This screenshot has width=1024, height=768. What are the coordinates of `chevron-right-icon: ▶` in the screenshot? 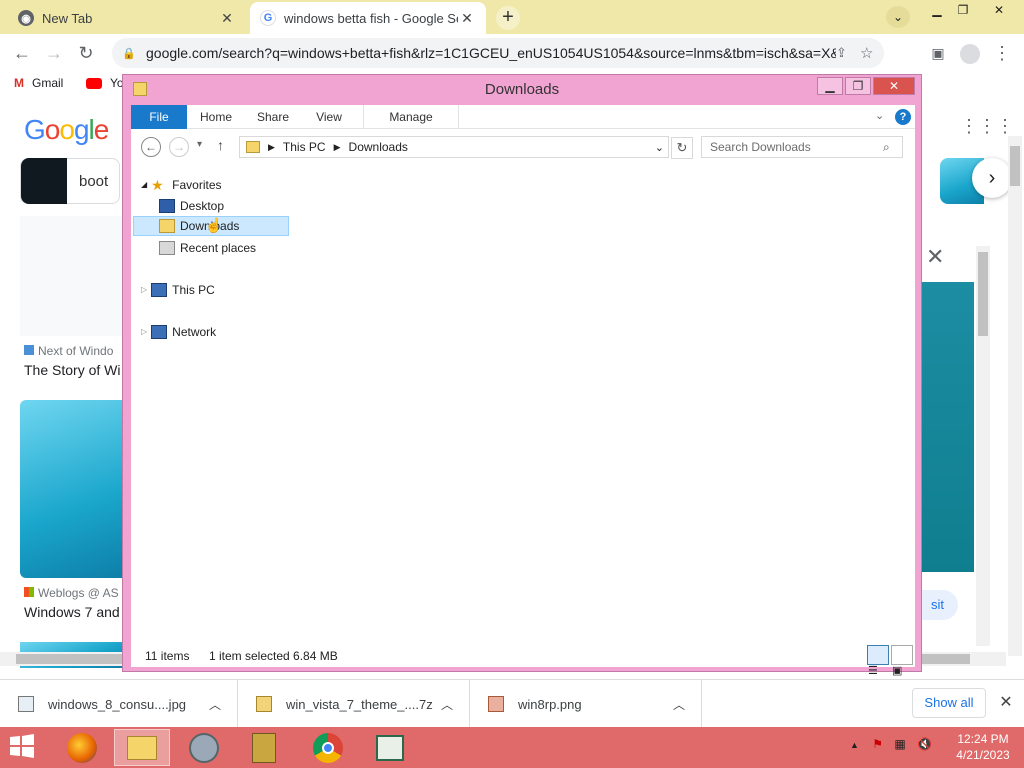 It's located at (271, 146).